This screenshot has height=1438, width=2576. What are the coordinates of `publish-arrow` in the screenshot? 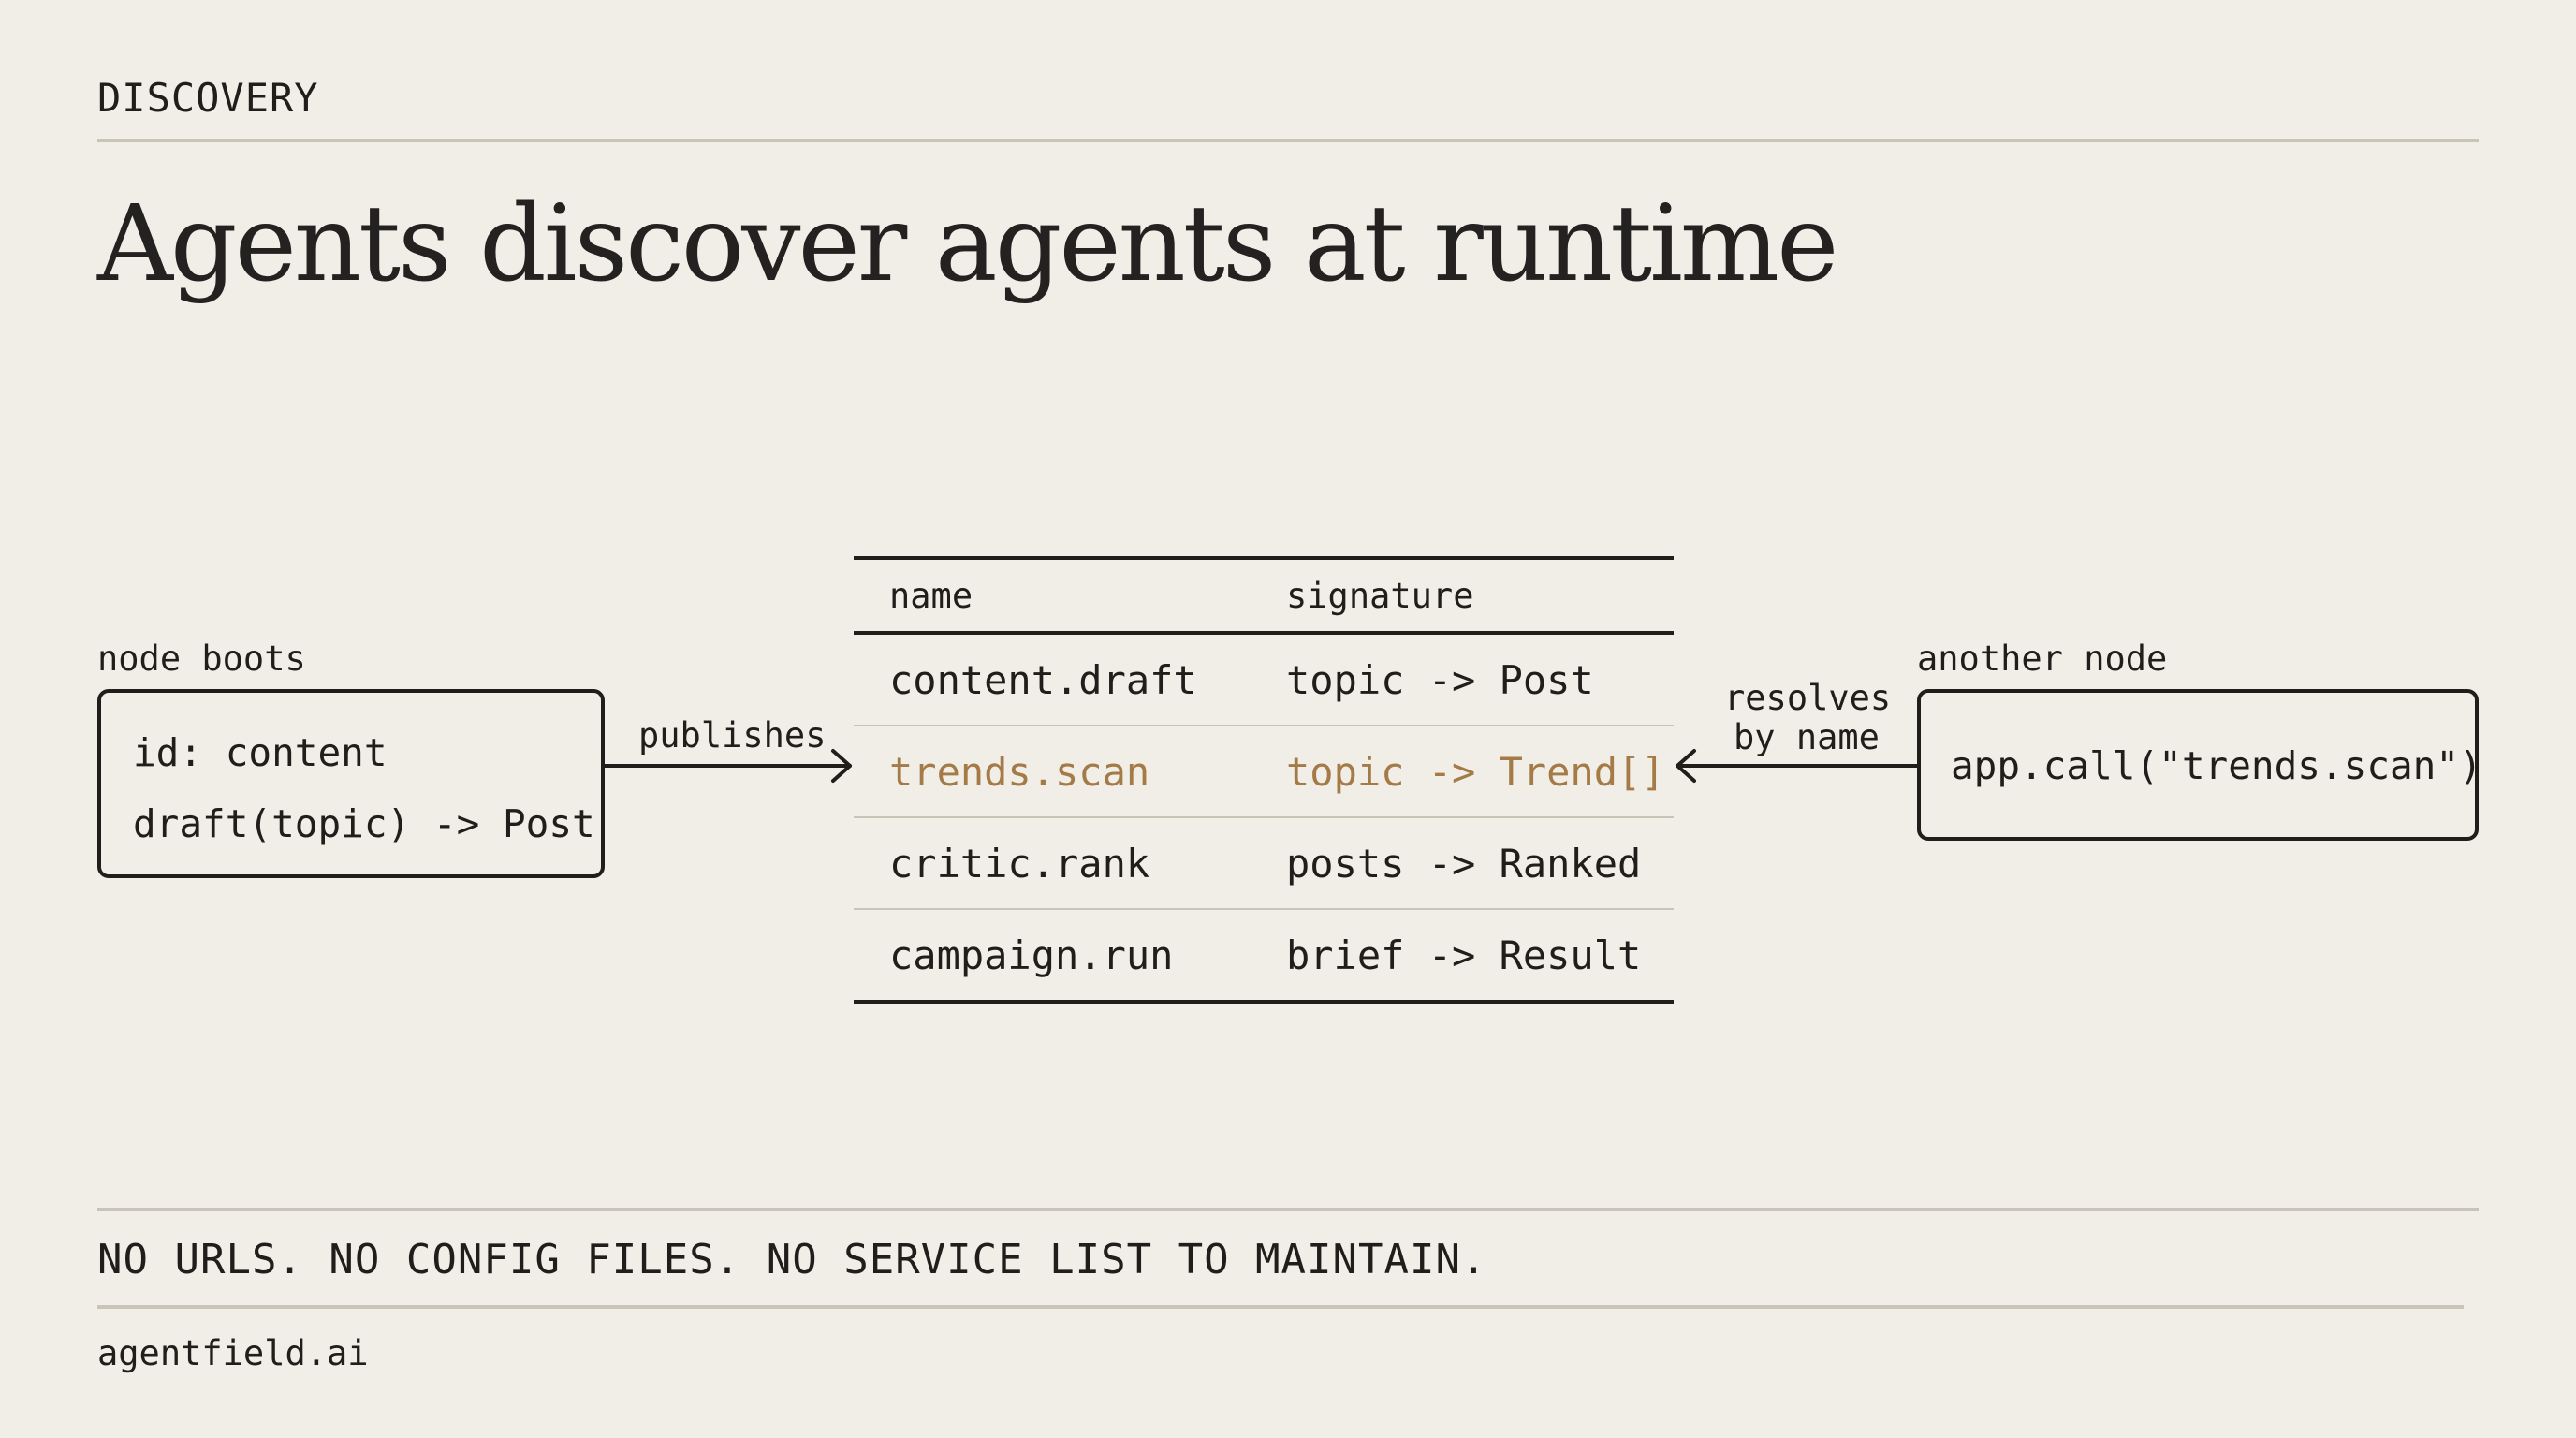 It's located at (727, 766).